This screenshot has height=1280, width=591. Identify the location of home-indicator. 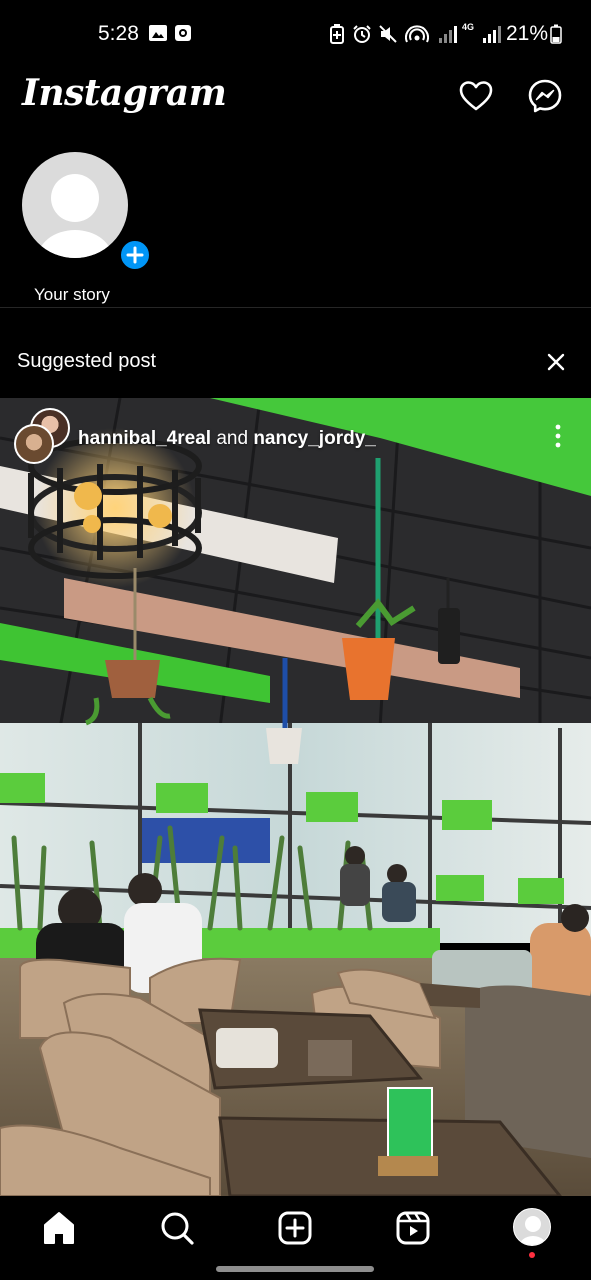
(295, 1269).